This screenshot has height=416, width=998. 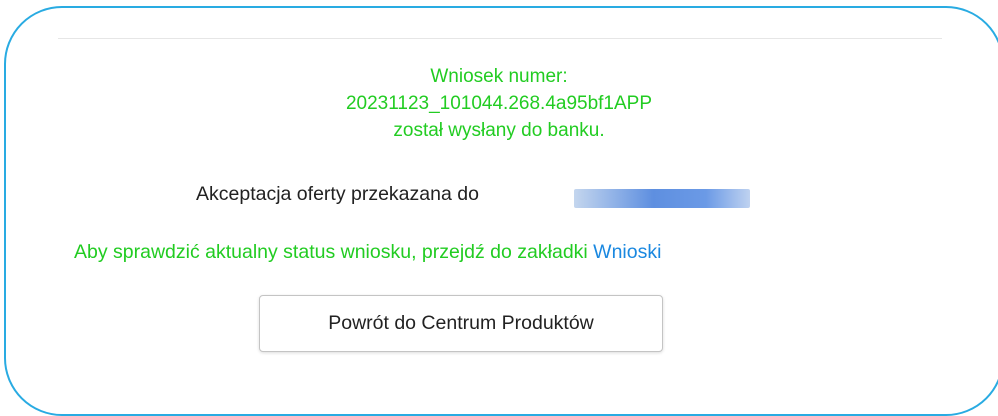 I want to click on applications-link: Wnioski, so click(x=627, y=252).